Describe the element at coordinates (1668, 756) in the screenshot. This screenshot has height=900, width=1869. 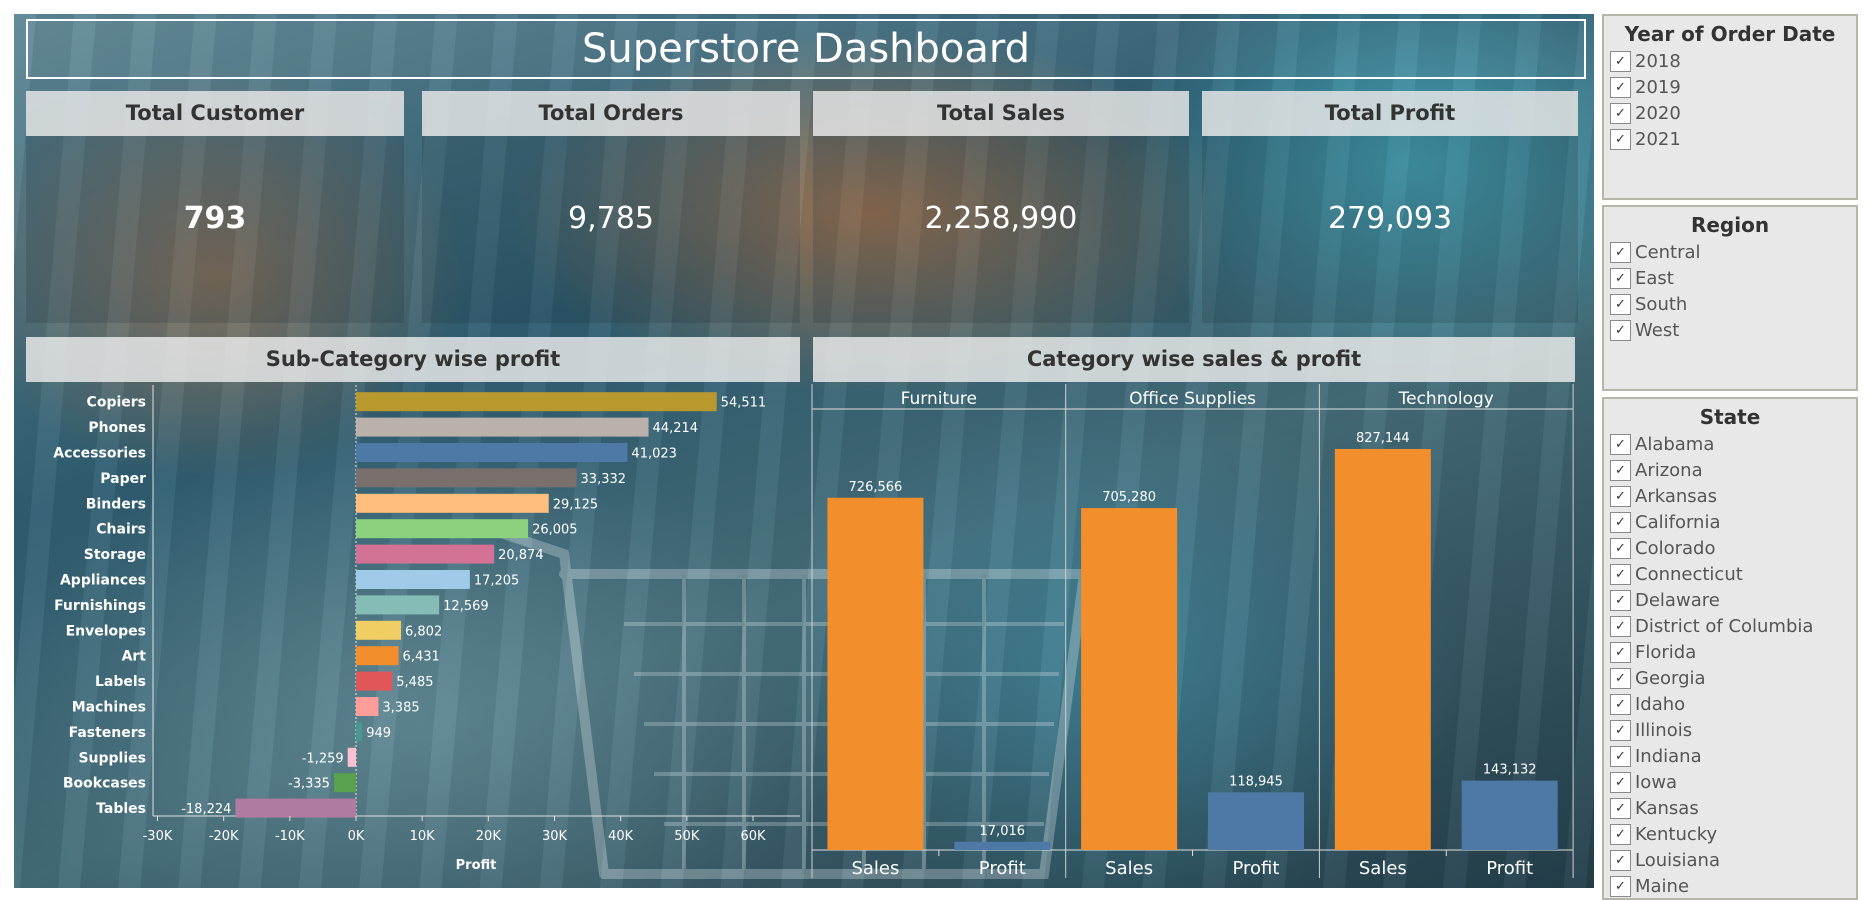
I see `filter-option-label: Indiana` at that location.